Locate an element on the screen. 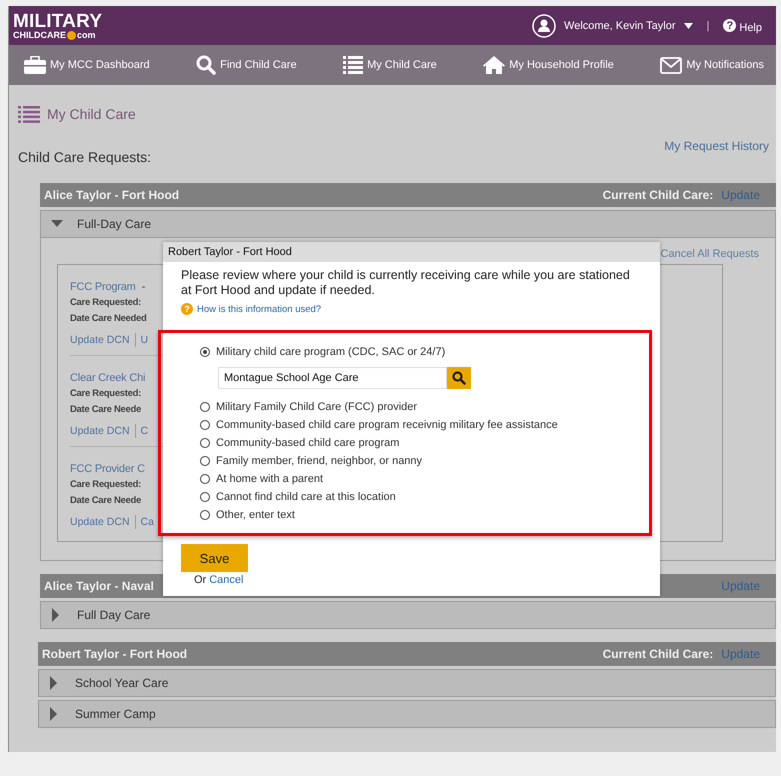 The image size is (781, 776). option-label: Military child care program (CDC, SAC or 24/7) is located at coordinates (331, 352).